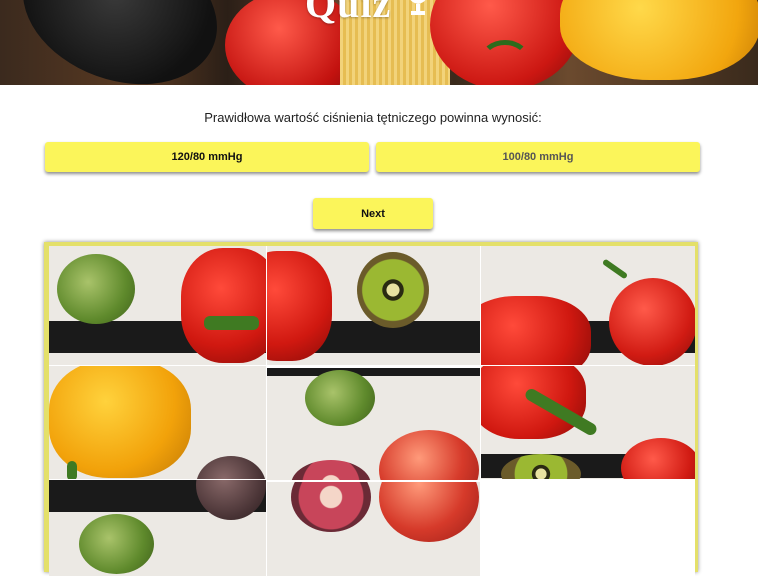 This screenshot has height=576, width=758. What do you see at coordinates (348, 13) in the screenshot?
I see `page-title: Quiz` at bounding box center [348, 13].